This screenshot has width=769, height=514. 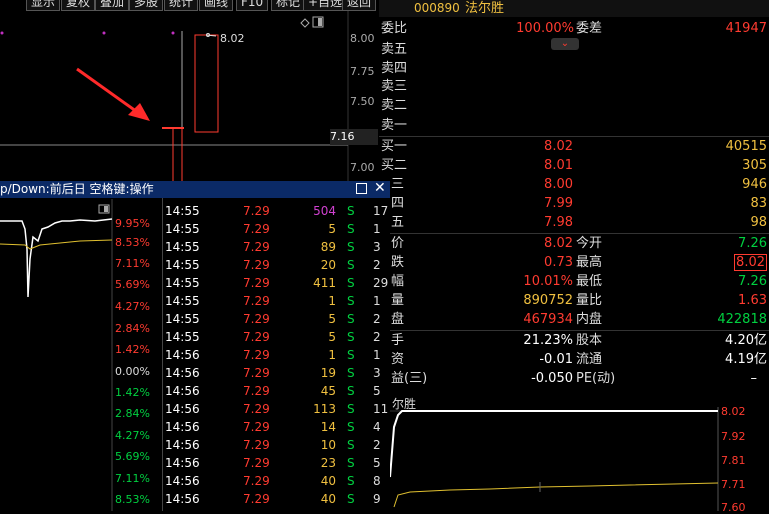 What do you see at coordinates (381, 283) in the screenshot?
I see `tick-cell-n: 29` at bounding box center [381, 283].